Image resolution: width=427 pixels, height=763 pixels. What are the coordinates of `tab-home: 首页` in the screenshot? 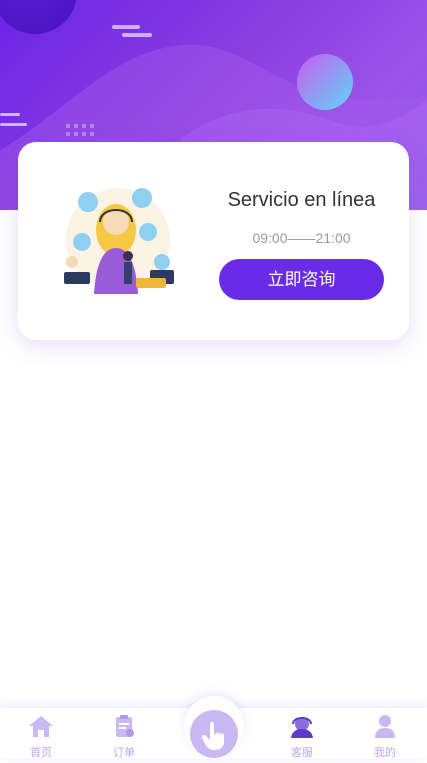 It's located at (41, 737).